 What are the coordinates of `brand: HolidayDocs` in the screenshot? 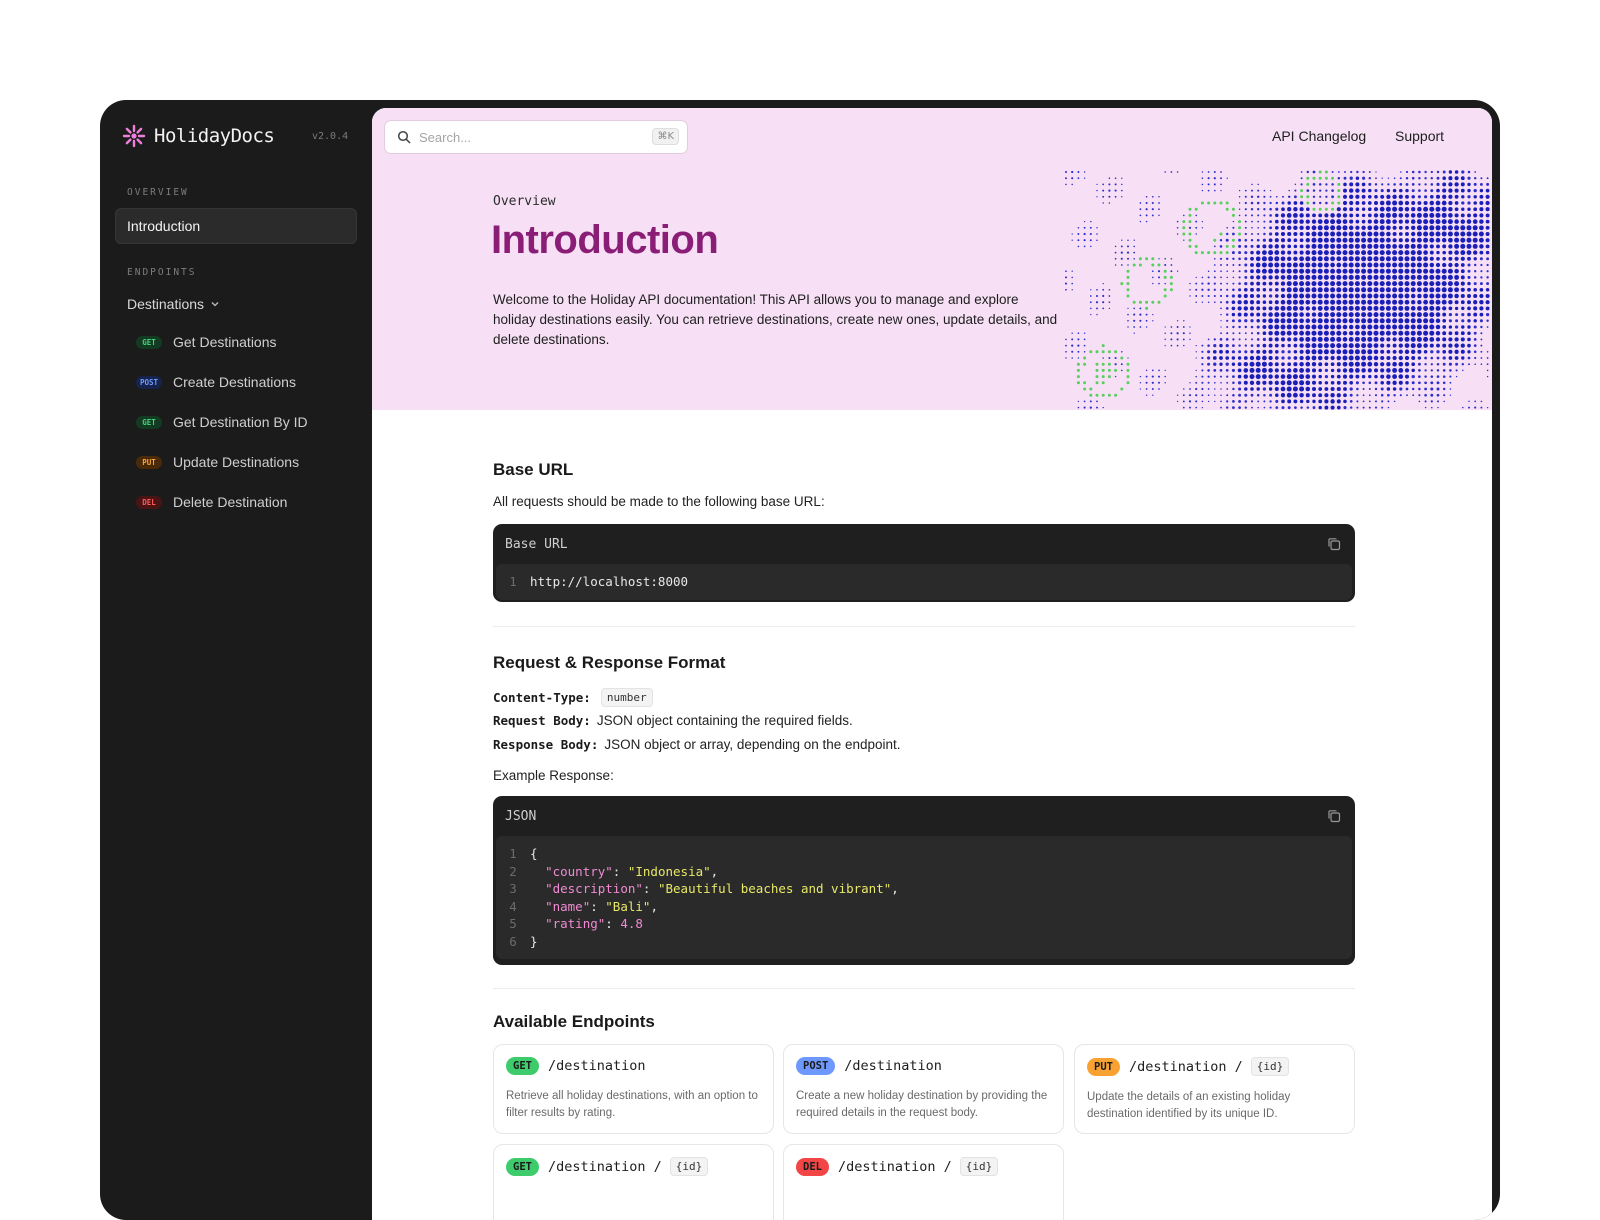 It's located at (198, 136).